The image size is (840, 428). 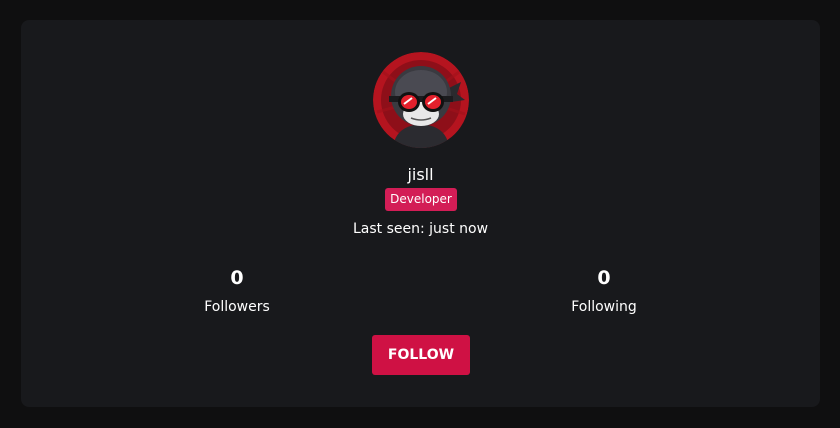 I want to click on following-stat: 0 Following, so click(x=604, y=291).